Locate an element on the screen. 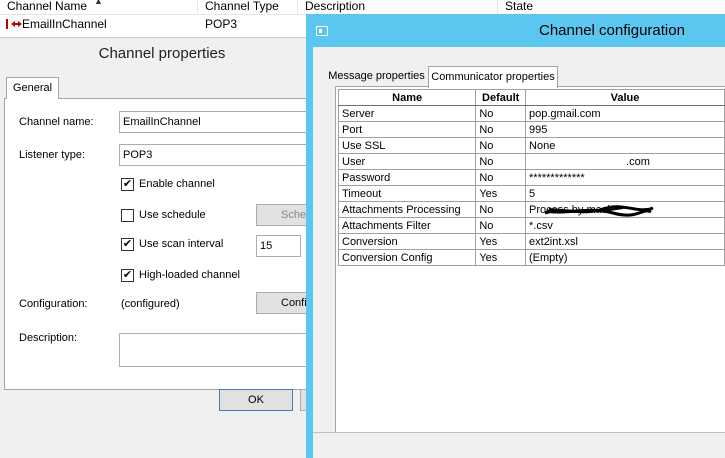  use-scan-interval-label: Use scan interval is located at coordinates (181, 244).